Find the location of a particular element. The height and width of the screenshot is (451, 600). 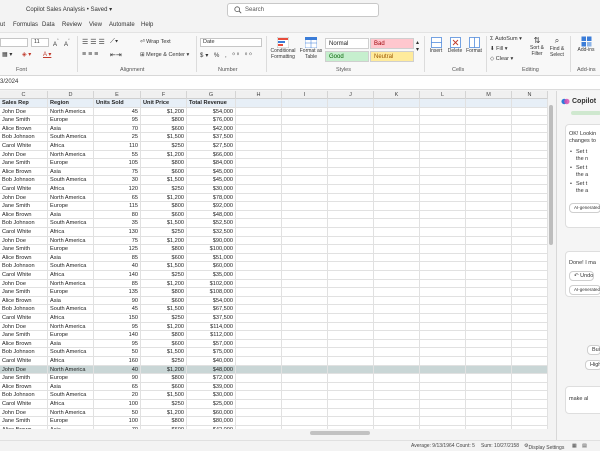

column-header-l: L is located at coordinates (443, 95).